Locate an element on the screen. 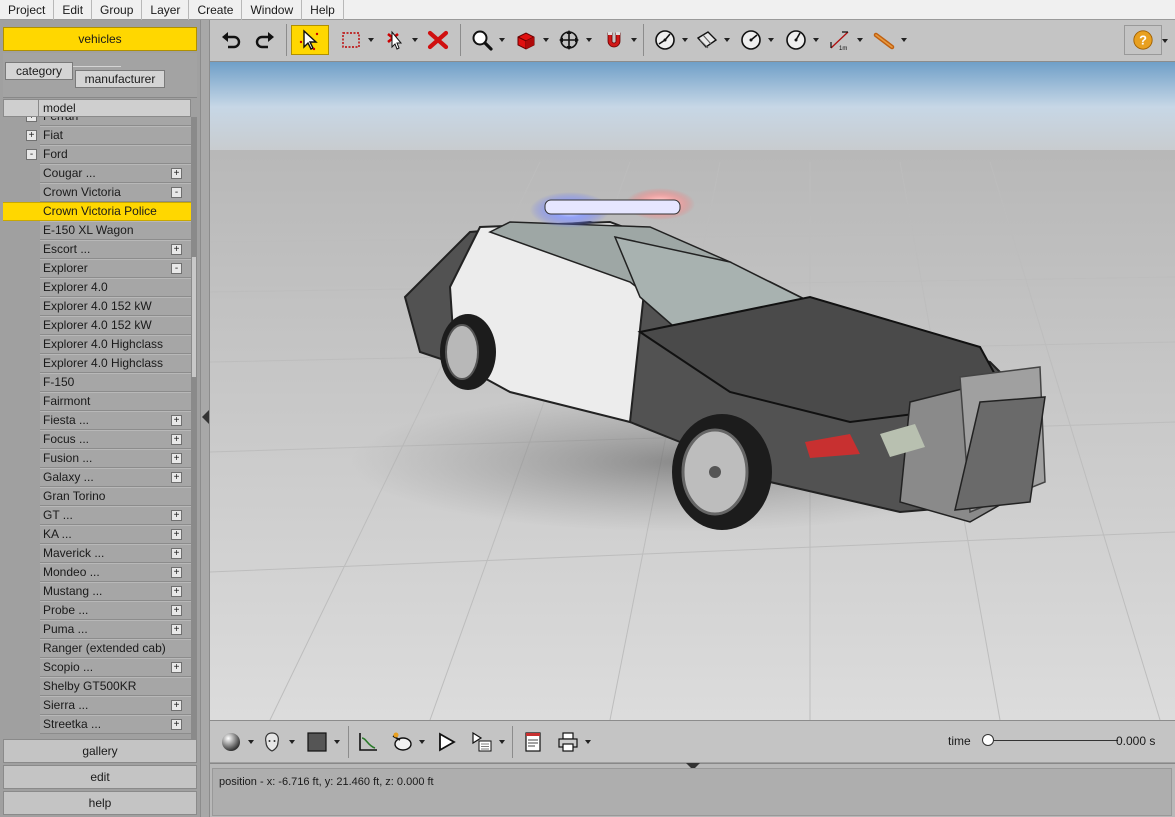 This screenshot has height=817, width=1175. menu-edit: Edit is located at coordinates (73, 10).